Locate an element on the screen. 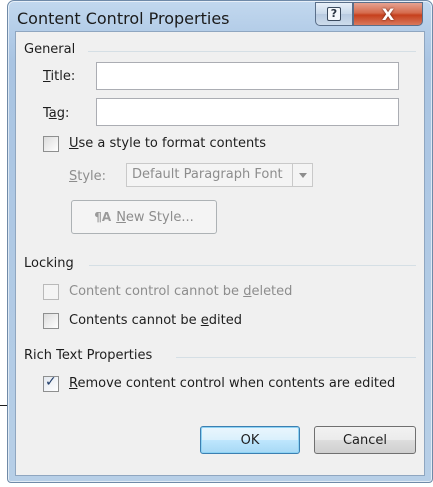 The height and width of the screenshot is (487, 433). cannot-delete-checkbox is located at coordinates (51, 292).